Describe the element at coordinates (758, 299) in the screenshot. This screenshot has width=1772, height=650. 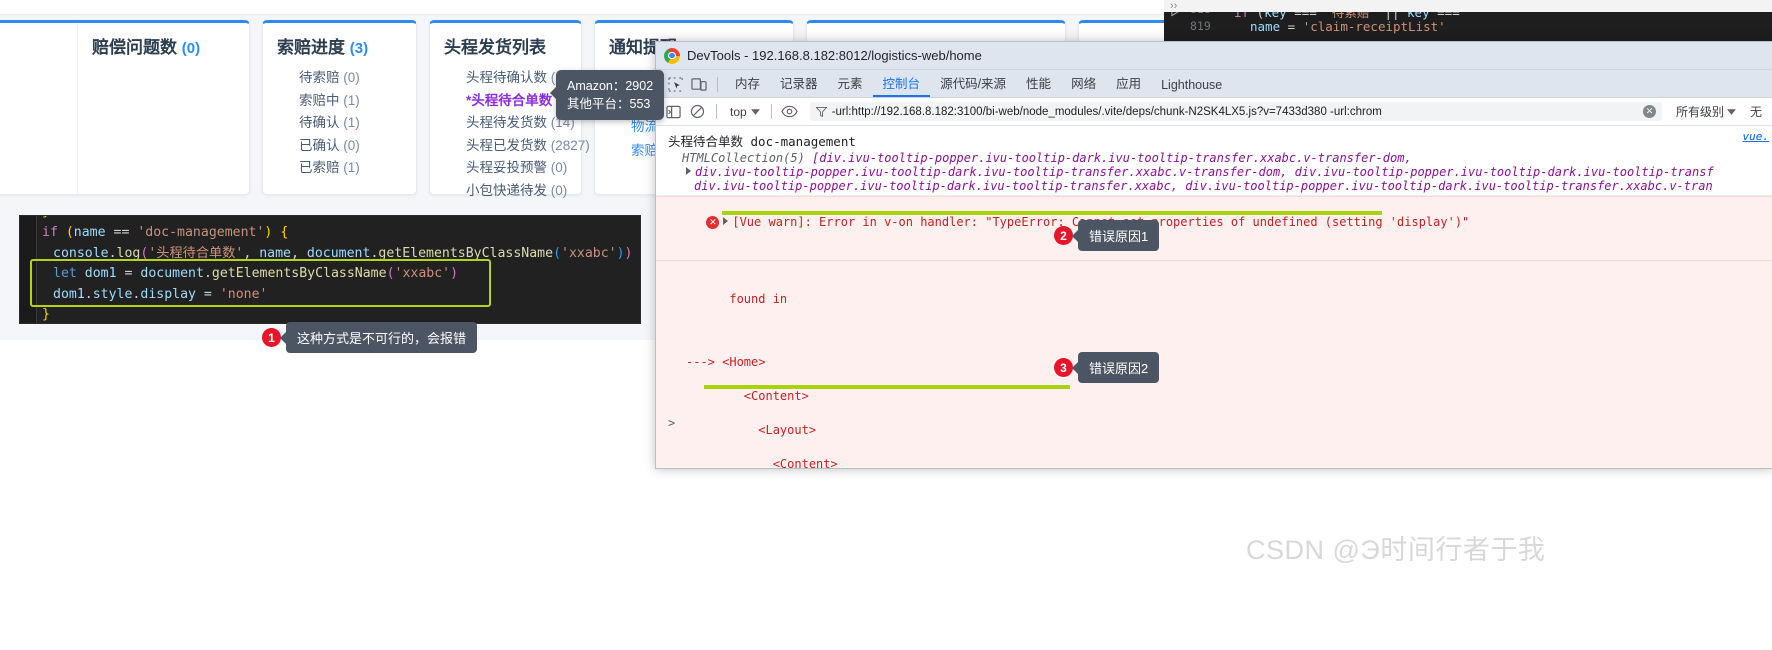
I see `found-in-label: found in` at that location.